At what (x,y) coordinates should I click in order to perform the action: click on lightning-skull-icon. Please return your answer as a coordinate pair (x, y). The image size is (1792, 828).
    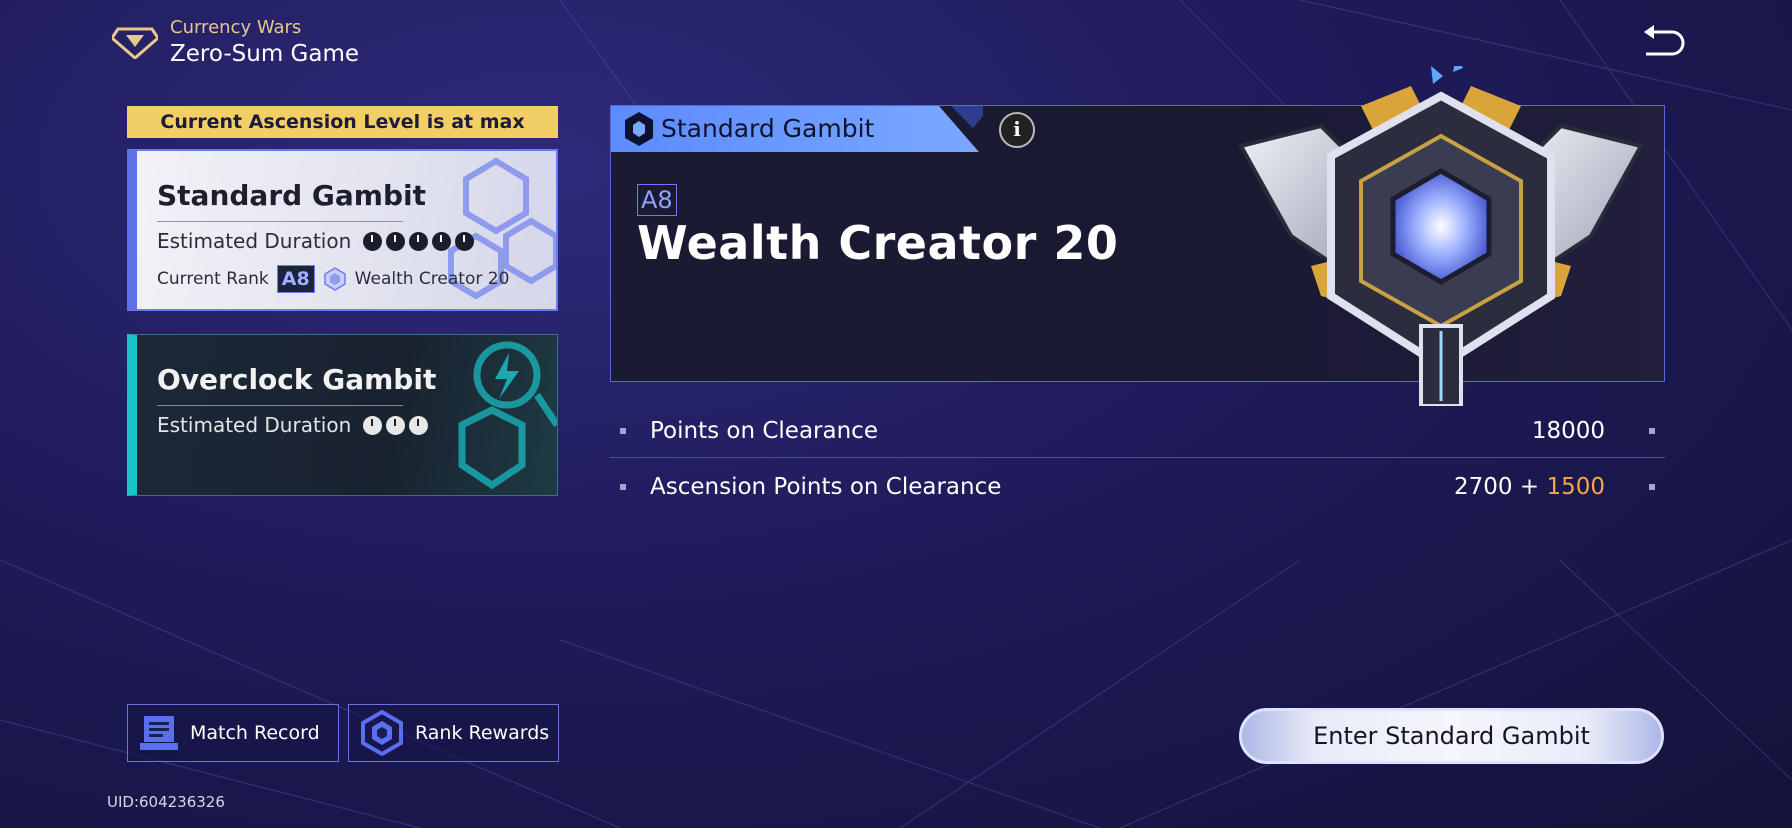
    Looking at the image, I should click on (507, 415).